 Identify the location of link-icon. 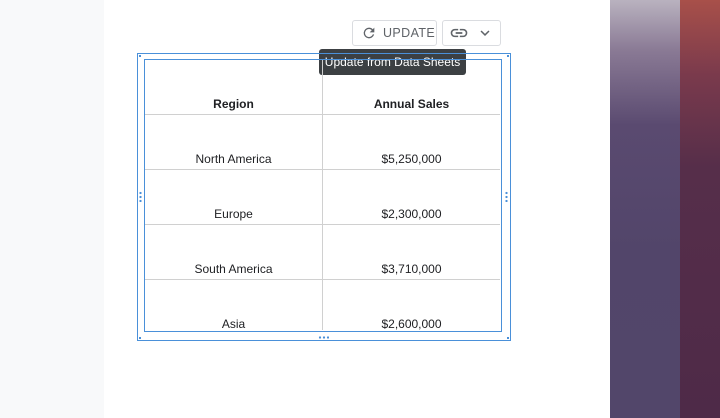
(459, 33).